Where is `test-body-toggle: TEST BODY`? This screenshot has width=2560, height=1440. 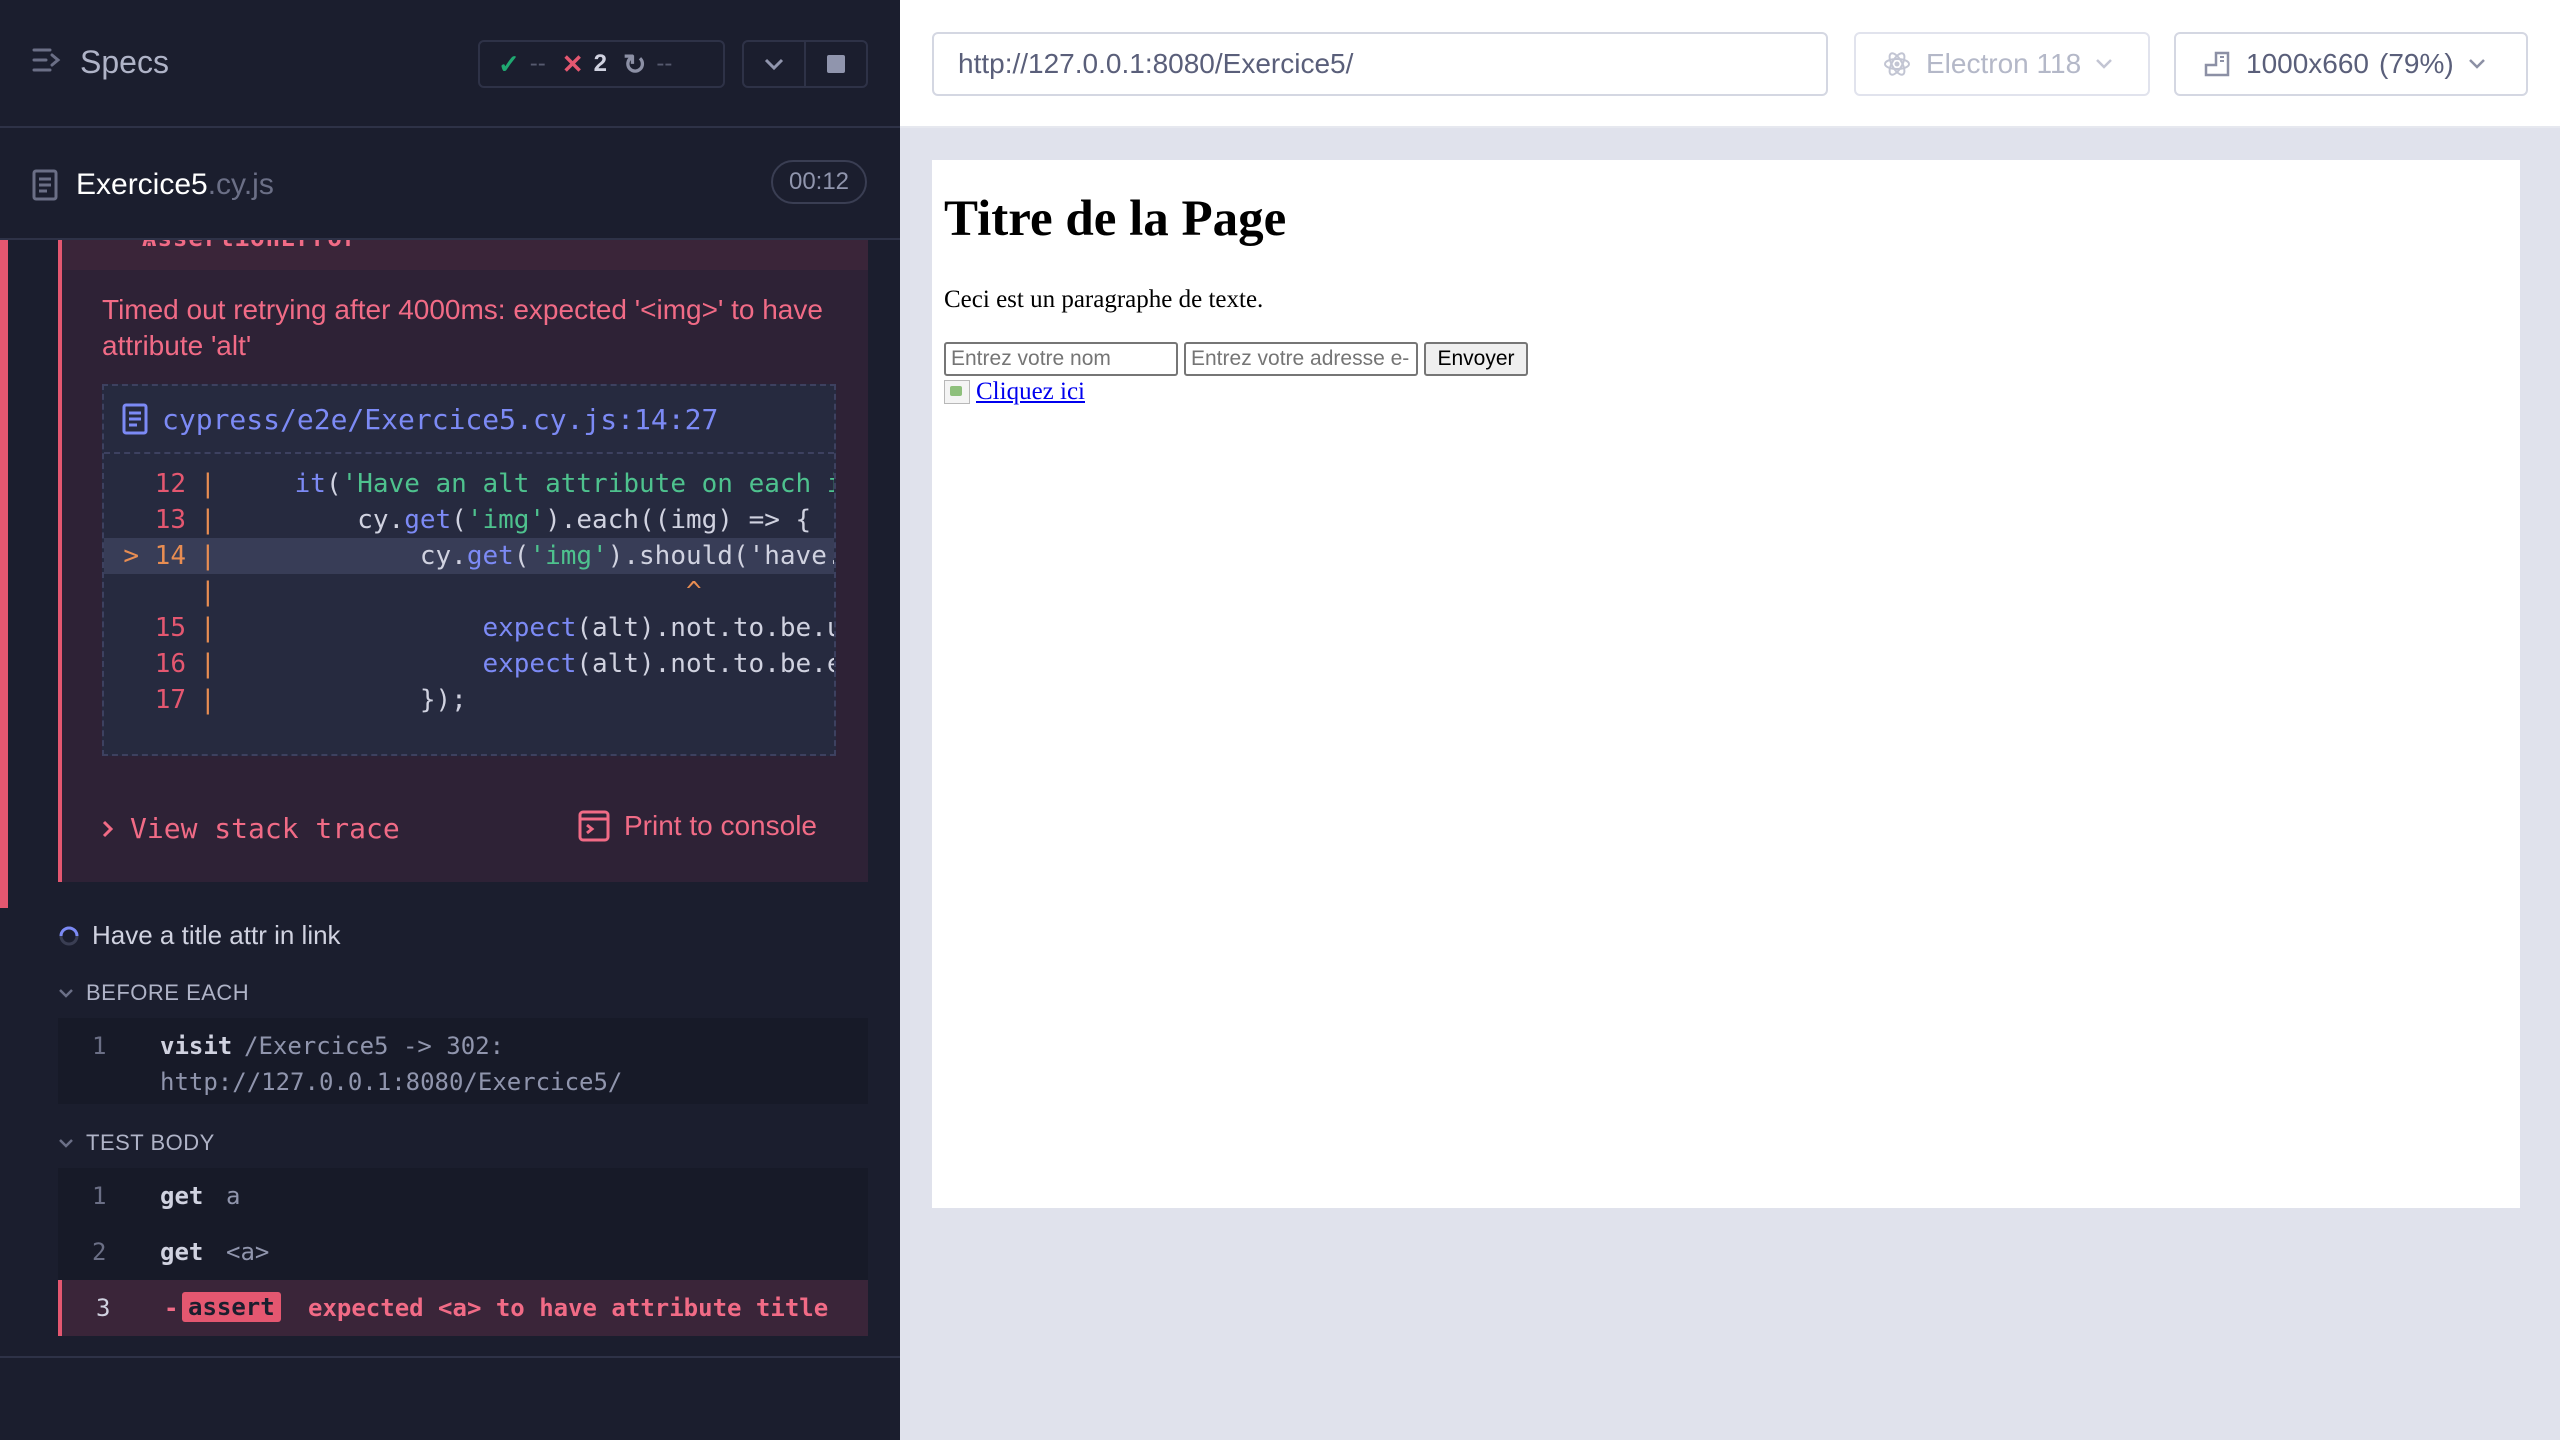 test-body-toggle: TEST BODY is located at coordinates (136, 1143).